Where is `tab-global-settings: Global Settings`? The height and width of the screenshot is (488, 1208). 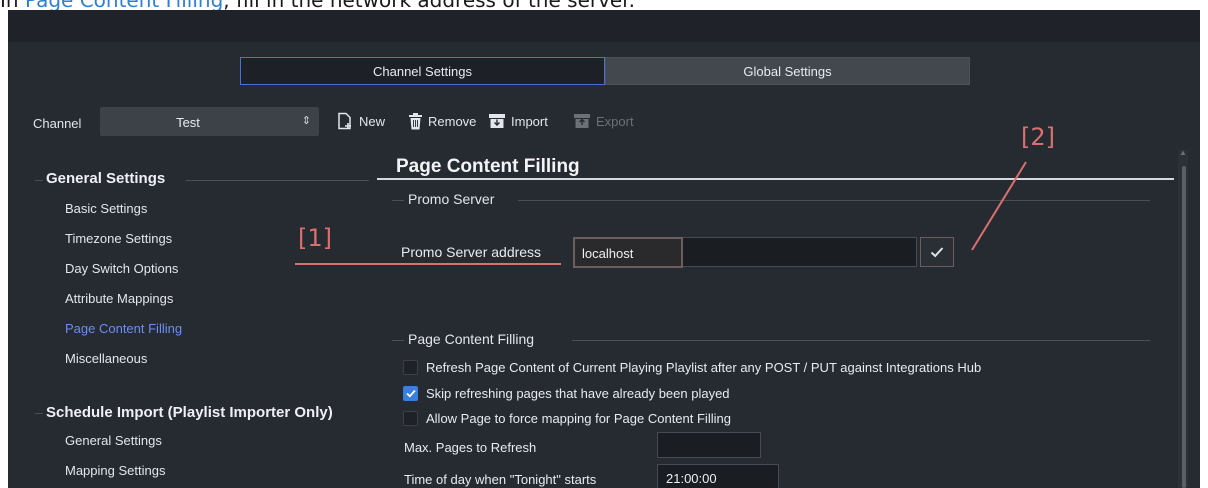 tab-global-settings: Global Settings is located at coordinates (787, 71).